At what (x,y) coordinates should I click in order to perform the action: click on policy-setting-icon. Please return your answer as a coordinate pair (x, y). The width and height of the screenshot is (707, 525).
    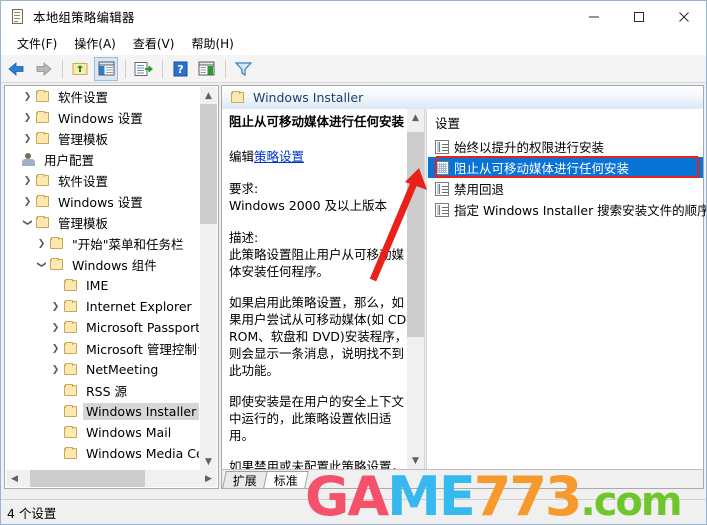
    Looking at the image, I should click on (442, 146).